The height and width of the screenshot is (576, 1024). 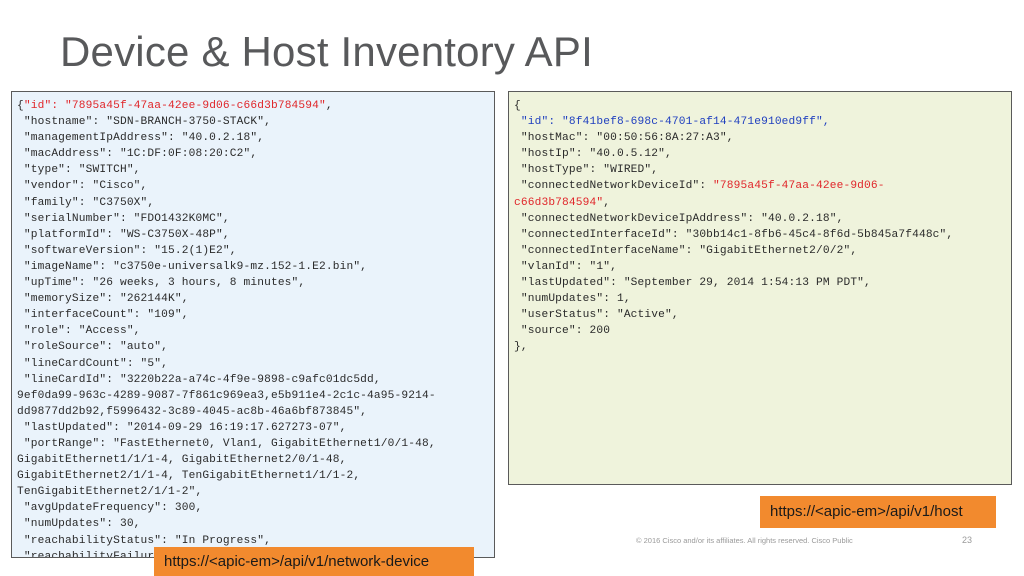 I want to click on json-line: "type": "SWITCH",, so click(x=255, y=170).